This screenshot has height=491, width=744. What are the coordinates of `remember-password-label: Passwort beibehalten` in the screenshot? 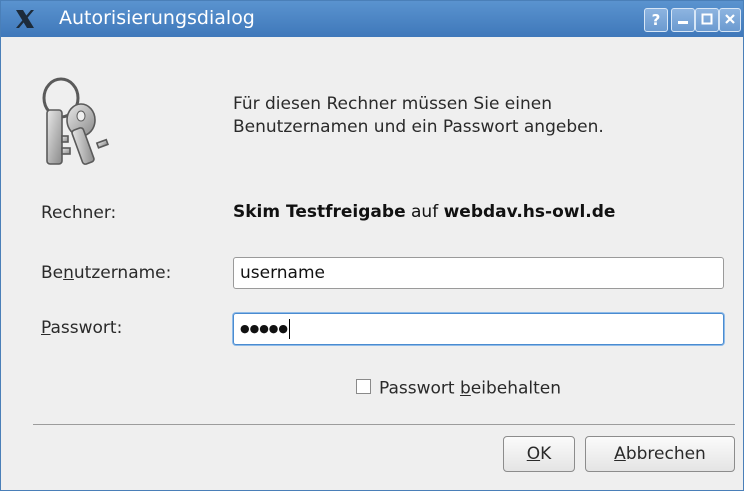 It's located at (470, 389).